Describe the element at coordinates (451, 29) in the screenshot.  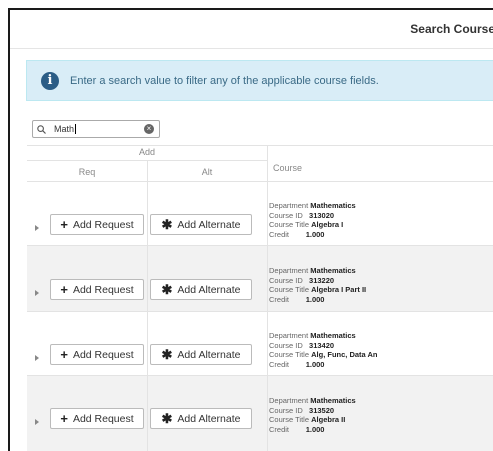
I see `panel-title: Search Course` at that location.